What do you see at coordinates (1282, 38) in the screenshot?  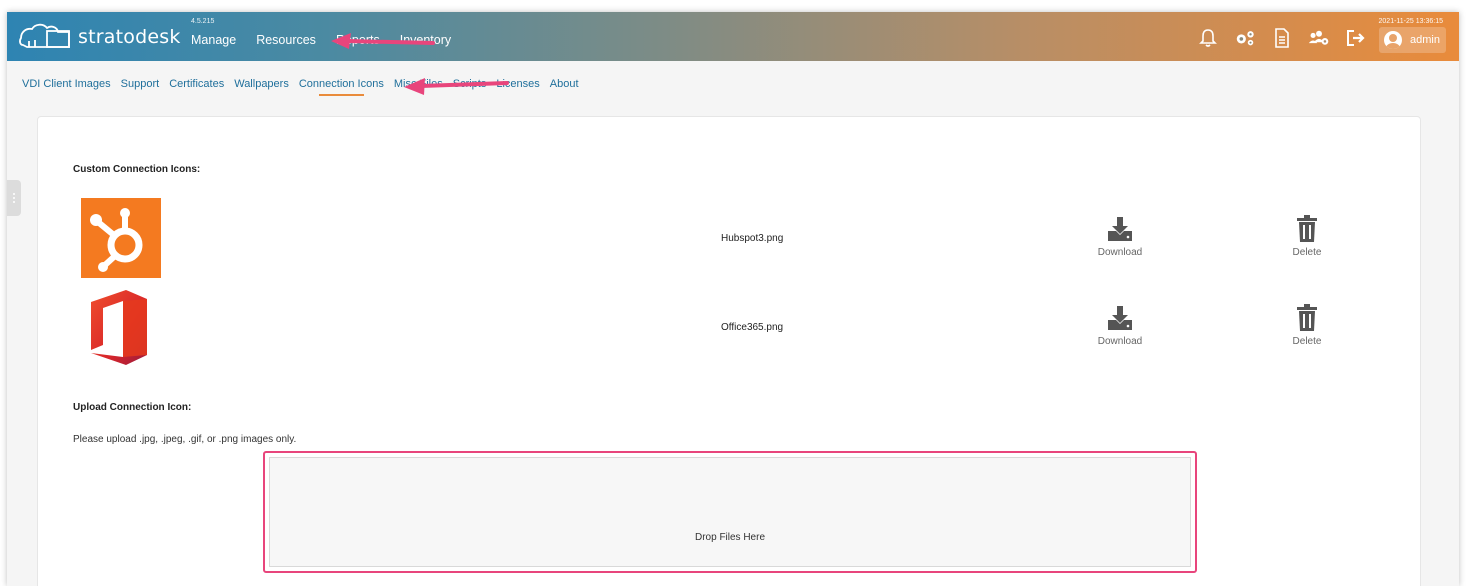 I see `document-icon` at bounding box center [1282, 38].